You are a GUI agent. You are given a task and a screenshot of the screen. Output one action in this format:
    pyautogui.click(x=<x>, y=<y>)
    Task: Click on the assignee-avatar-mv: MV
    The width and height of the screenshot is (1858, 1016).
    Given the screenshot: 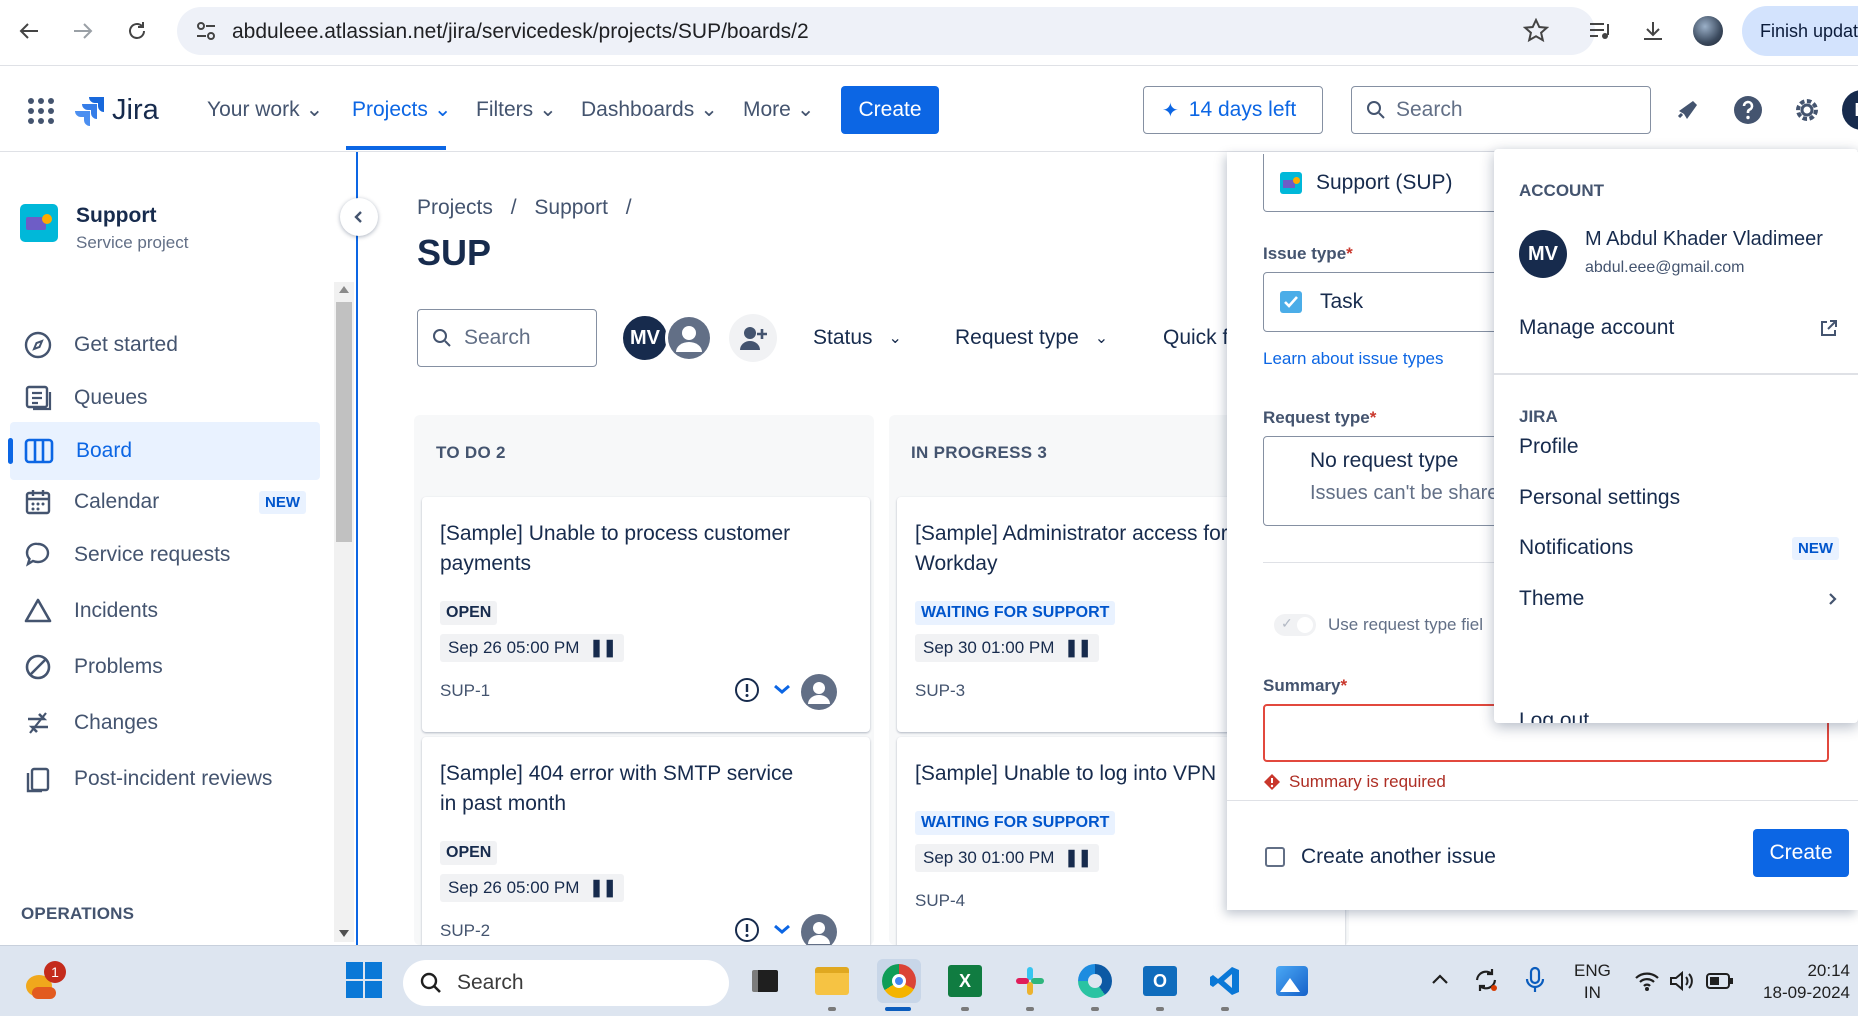 What is the action you would take?
    pyautogui.click(x=645, y=338)
    